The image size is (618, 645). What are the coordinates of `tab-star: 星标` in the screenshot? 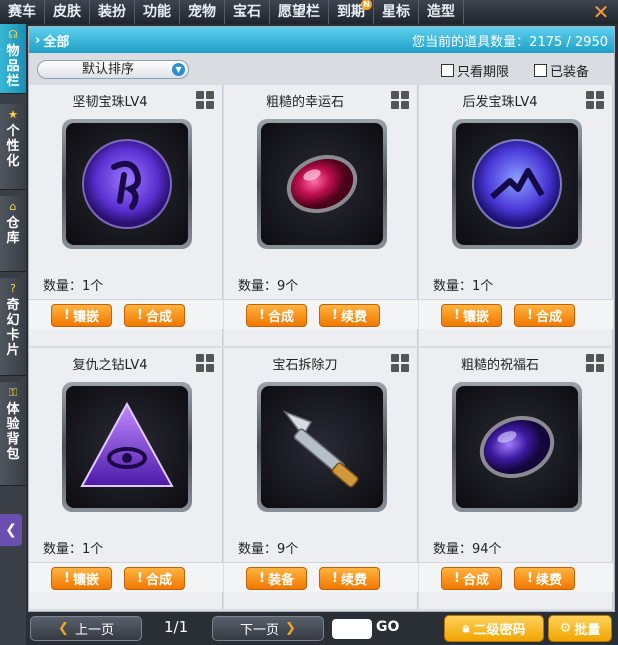 It's located at (396, 12).